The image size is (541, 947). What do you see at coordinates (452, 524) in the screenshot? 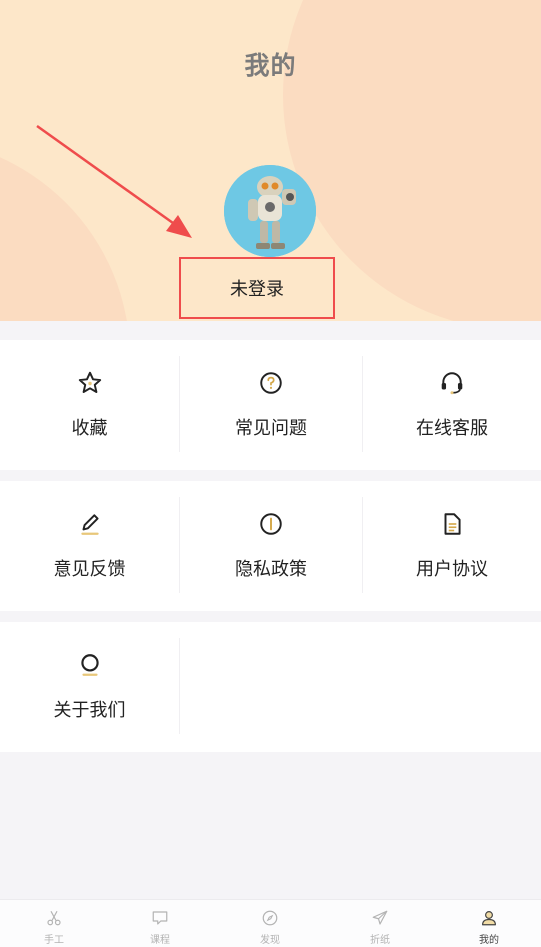
I see `document-icon` at bounding box center [452, 524].